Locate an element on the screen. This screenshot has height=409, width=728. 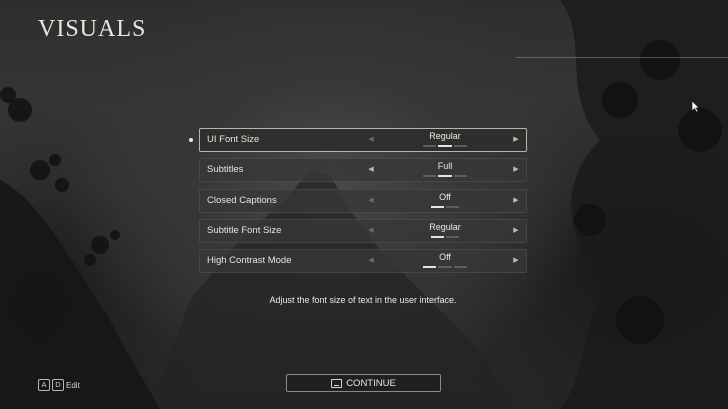
setting-label: Closed Captions is located at coordinates (242, 200).